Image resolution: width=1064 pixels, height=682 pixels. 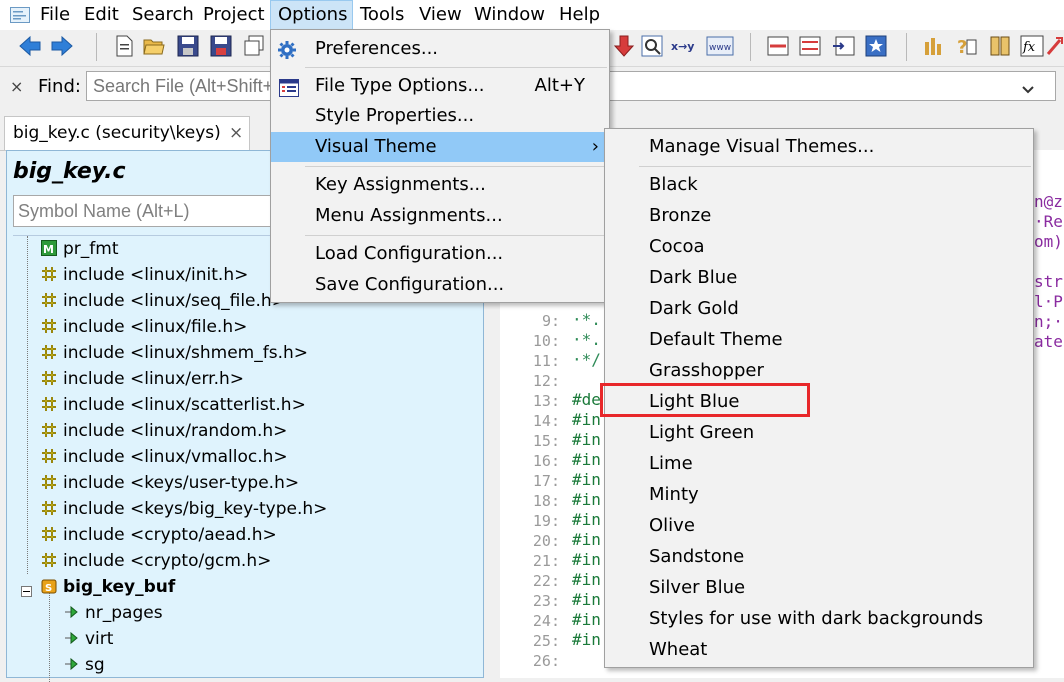 I want to click on tree-item-label: include <linux/vmalloc.h>, so click(x=175, y=457).